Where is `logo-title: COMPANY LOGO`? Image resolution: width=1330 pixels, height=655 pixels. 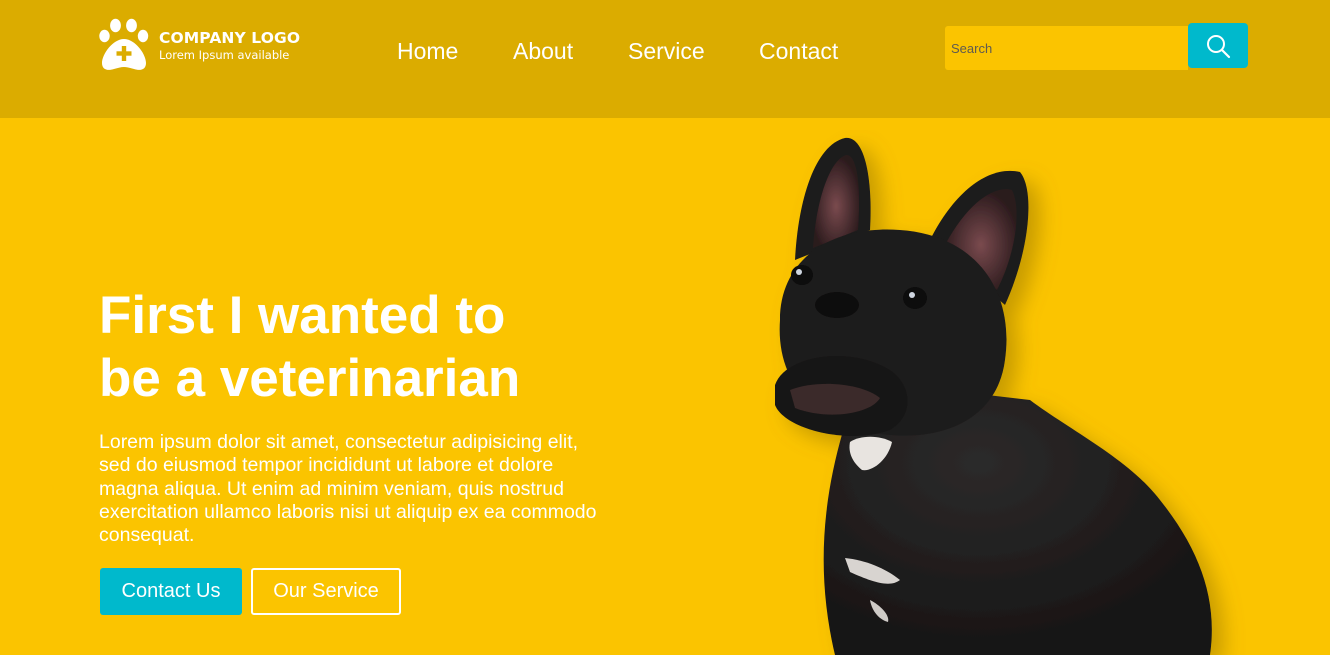 logo-title: COMPANY LOGO is located at coordinates (230, 37).